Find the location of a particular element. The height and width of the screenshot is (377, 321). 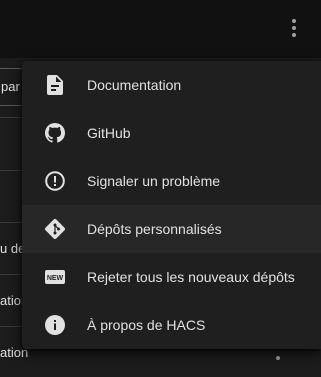

menu-item-label: Signaler un problème is located at coordinates (154, 181).